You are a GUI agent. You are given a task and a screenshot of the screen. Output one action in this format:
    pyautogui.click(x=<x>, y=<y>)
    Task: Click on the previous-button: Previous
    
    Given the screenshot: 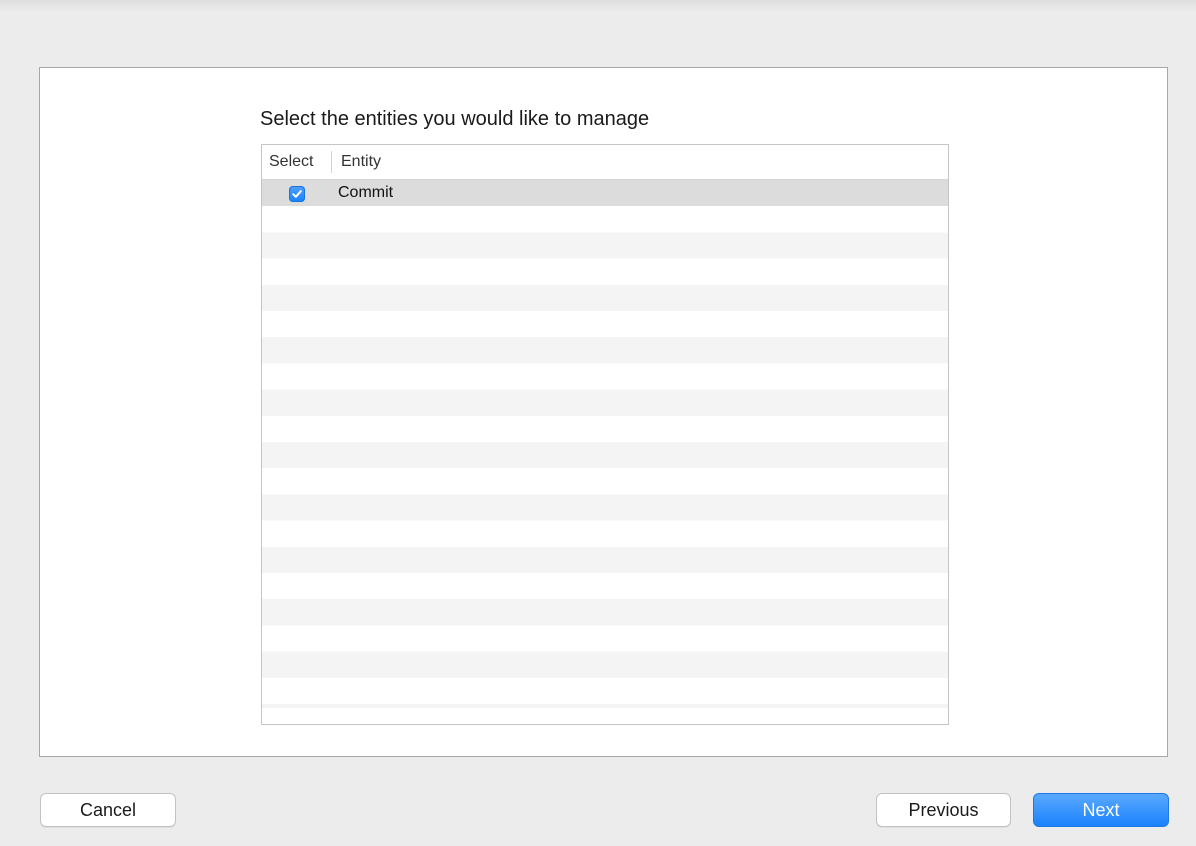 What is the action you would take?
    pyautogui.click(x=943, y=810)
    